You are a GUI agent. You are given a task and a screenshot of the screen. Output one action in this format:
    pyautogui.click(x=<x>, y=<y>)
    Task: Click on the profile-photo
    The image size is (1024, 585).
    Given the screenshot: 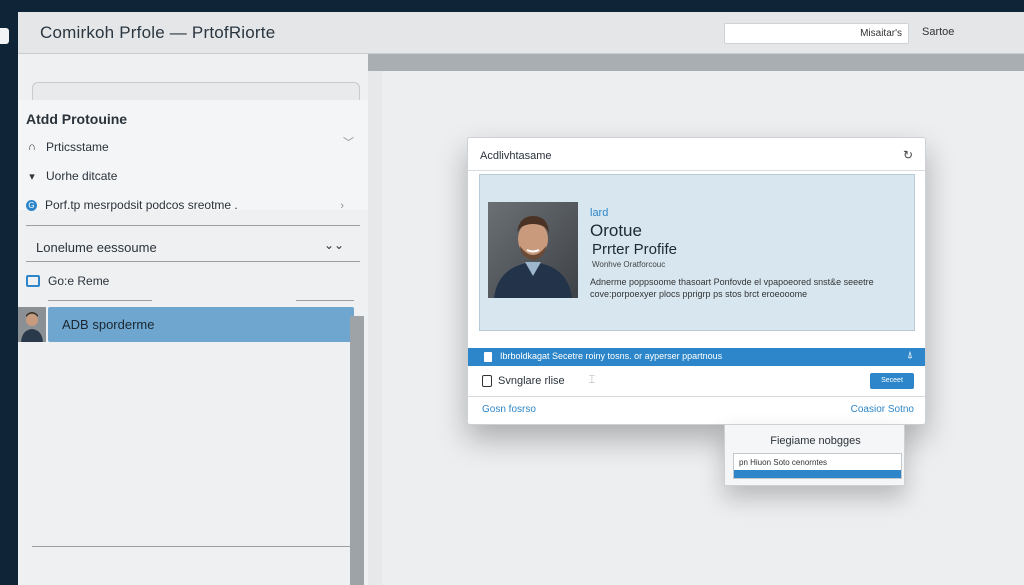 What is the action you would take?
    pyautogui.click(x=533, y=250)
    